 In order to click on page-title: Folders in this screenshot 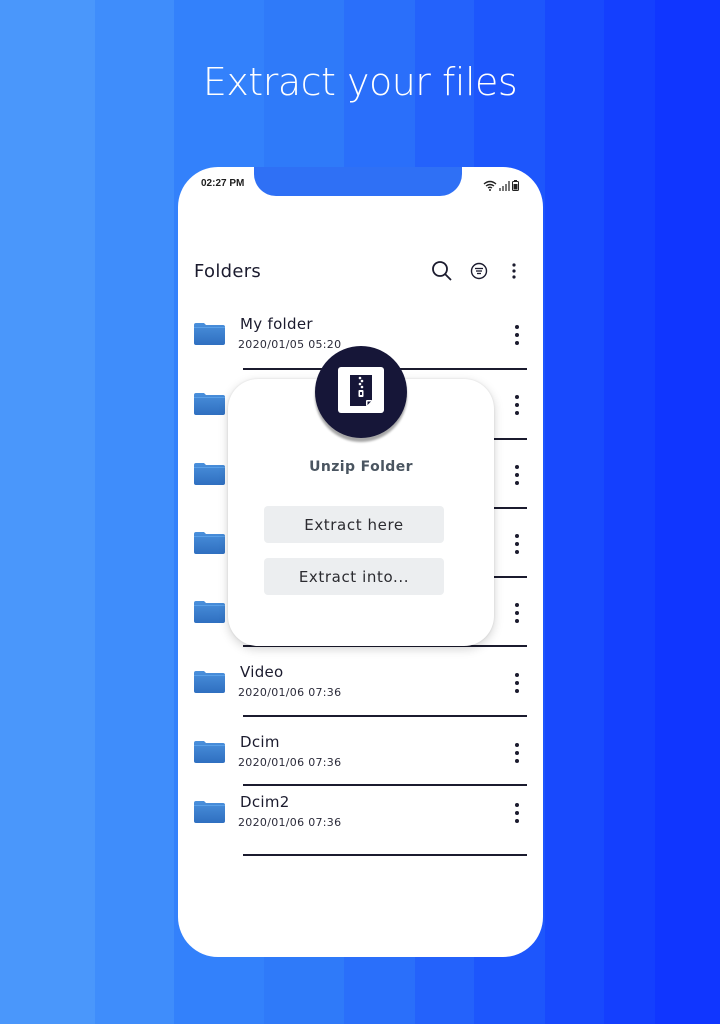, I will do `click(228, 271)`.